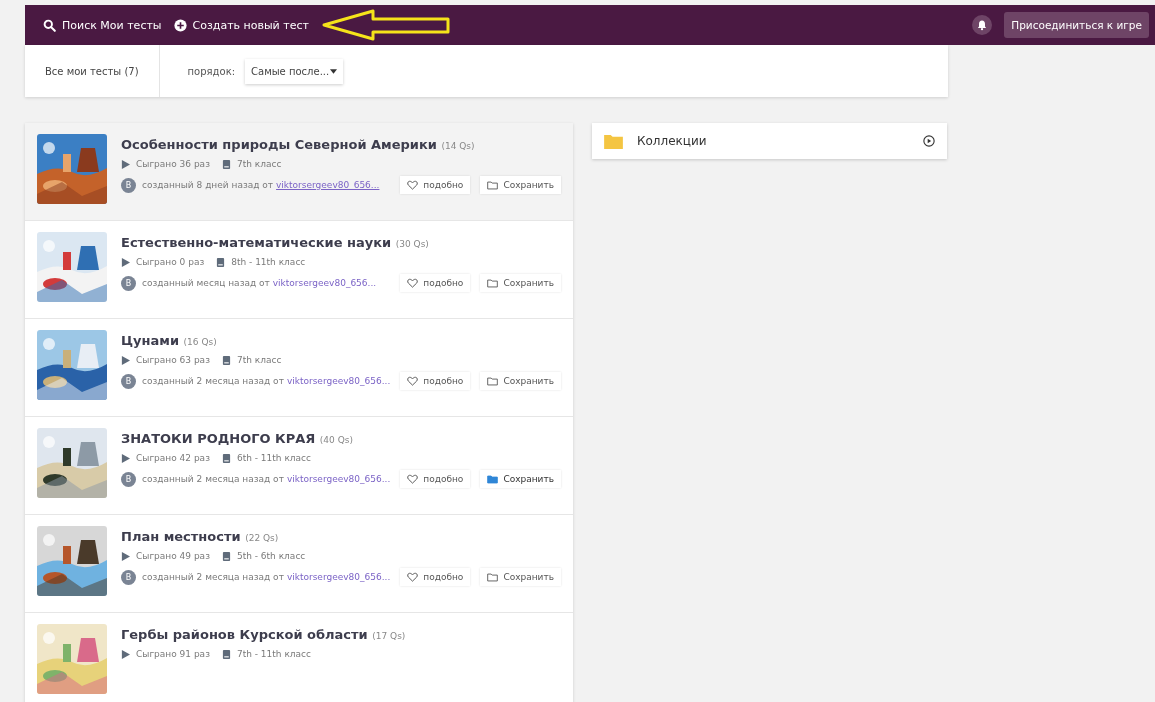  I want to click on create-test-link: Создать новый тест, so click(241, 25).